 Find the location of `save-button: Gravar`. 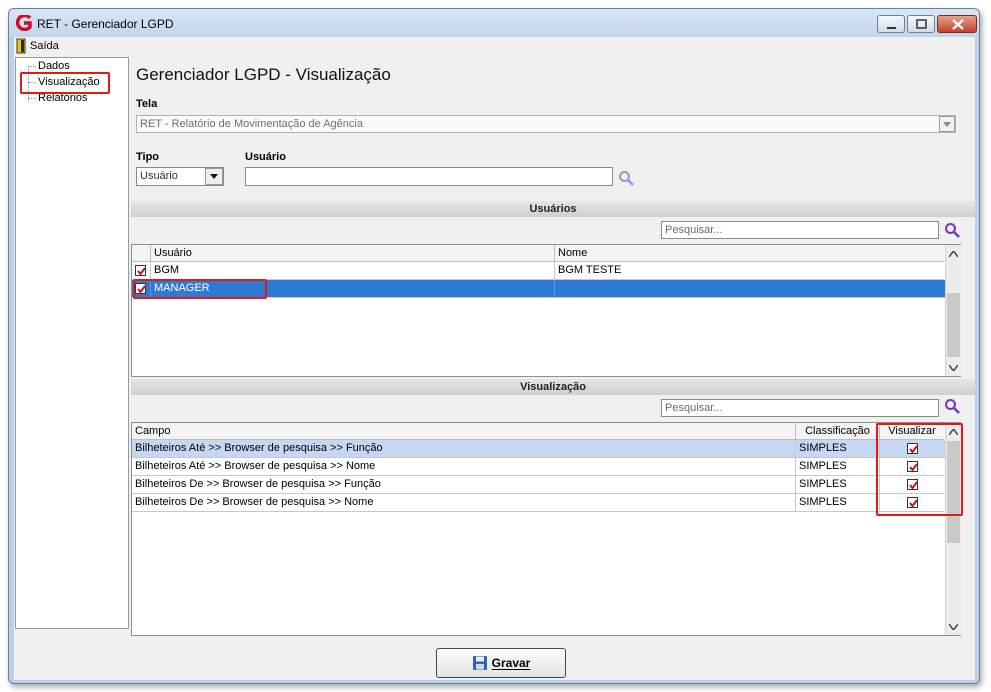

save-button: Gravar is located at coordinates (501, 663).